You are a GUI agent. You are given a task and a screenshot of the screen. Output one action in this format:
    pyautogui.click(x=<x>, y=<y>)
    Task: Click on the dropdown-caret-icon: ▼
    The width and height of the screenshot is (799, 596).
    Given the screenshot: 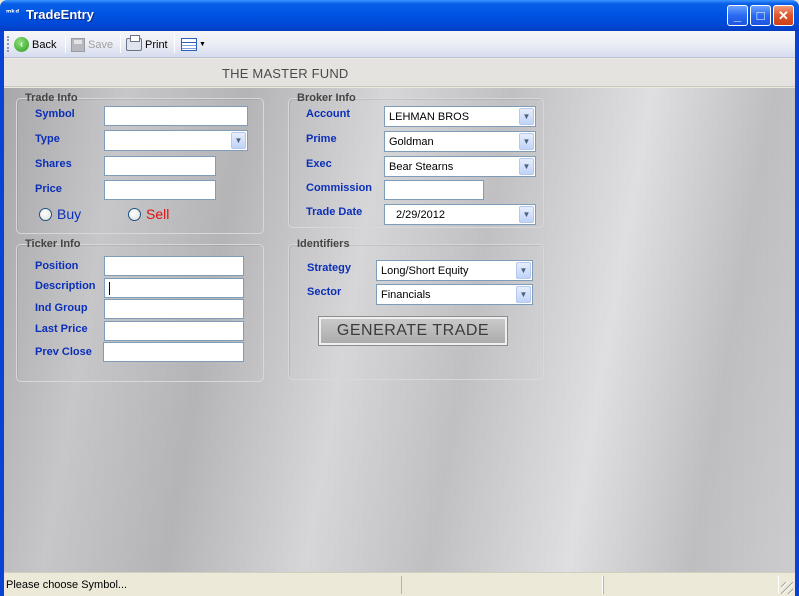 What is the action you would take?
    pyautogui.click(x=202, y=44)
    